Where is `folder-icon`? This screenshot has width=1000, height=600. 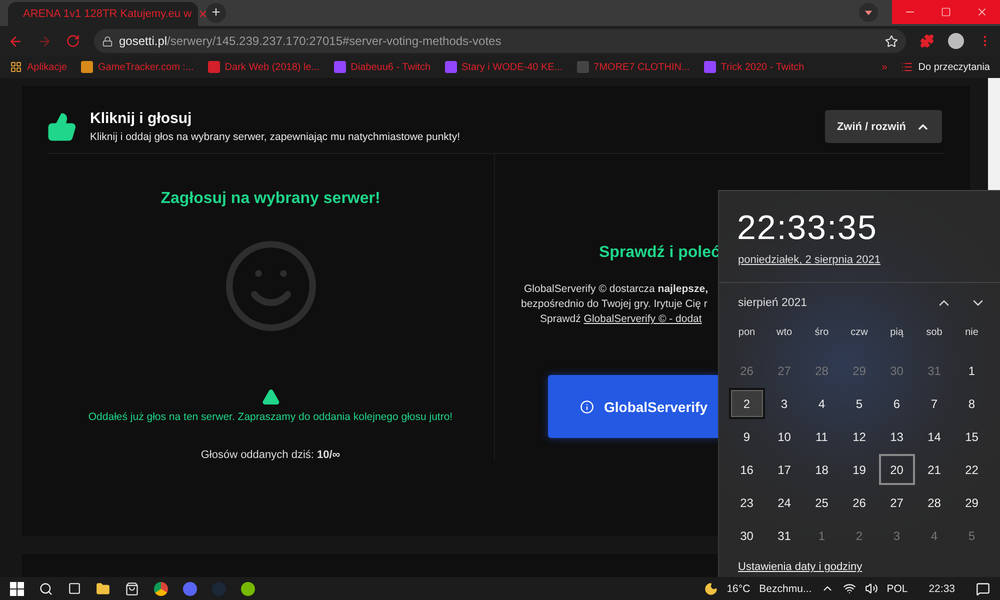
folder-icon is located at coordinates (103, 589).